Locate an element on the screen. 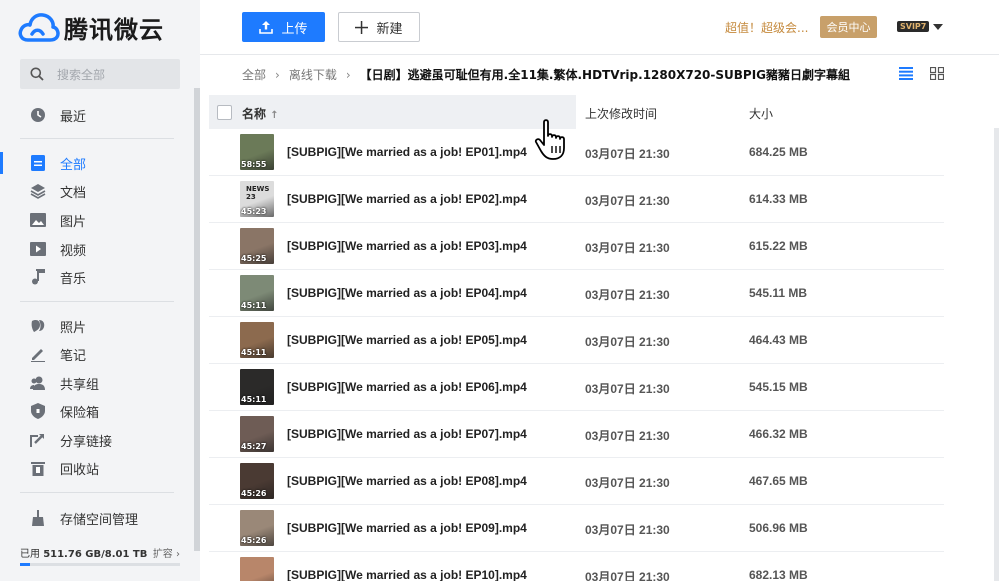 Image resolution: width=999 pixels, height=581 pixels. breadcrumb-item-all: 全部 is located at coordinates (254, 74).